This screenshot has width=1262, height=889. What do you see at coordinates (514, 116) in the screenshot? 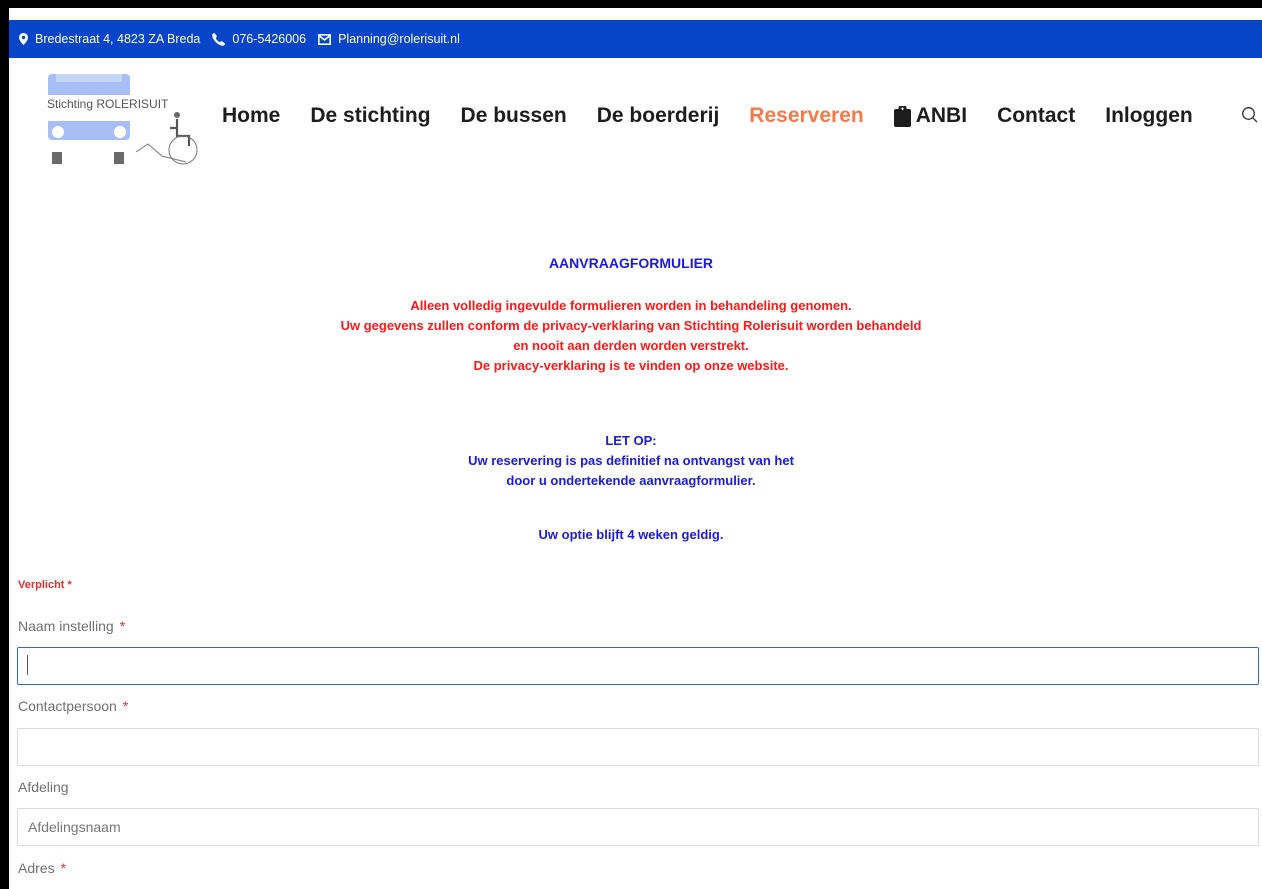
I see `nav-de-bussen: De bussen` at bounding box center [514, 116].